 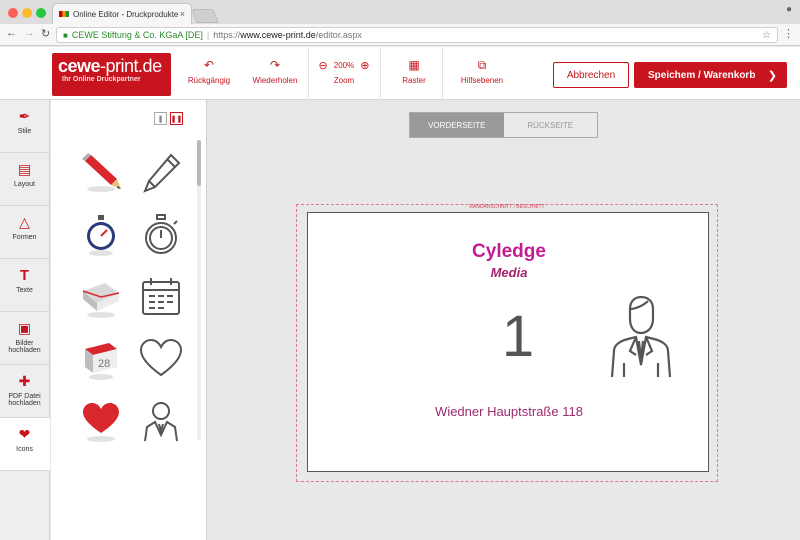 What do you see at coordinates (591, 75) in the screenshot?
I see `cancel-button: Abbrechen` at bounding box center [591, 75].